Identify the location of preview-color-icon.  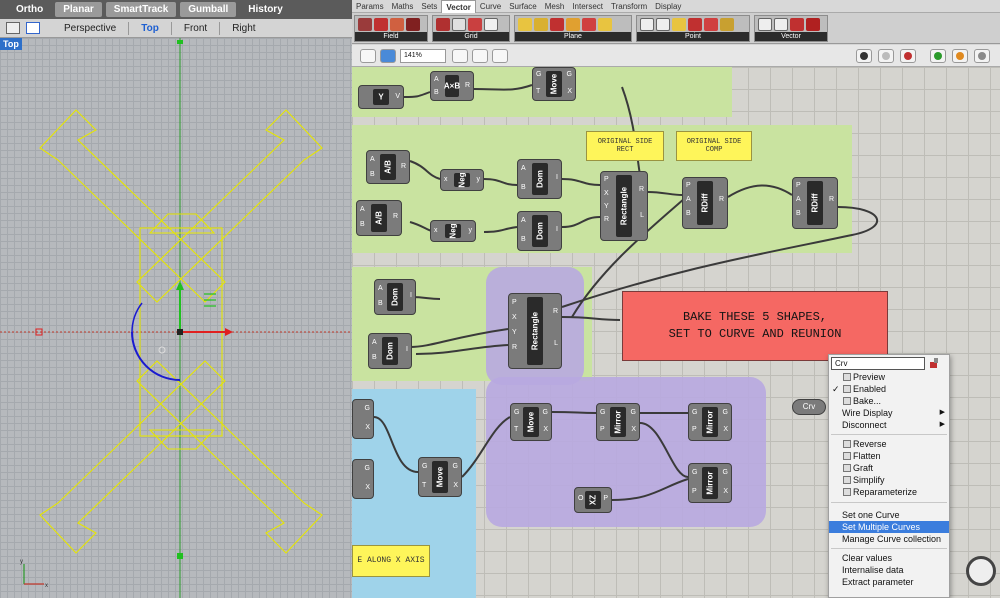
(960, 56).